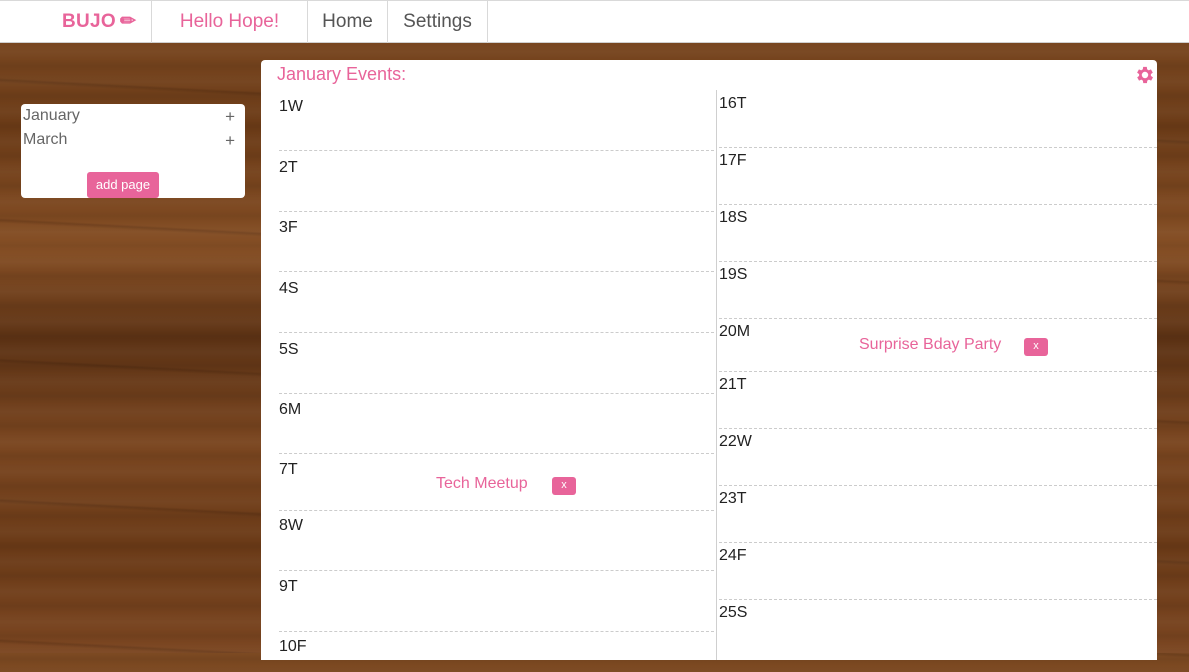 This screenshot has height=672, width=1189. I want to click on day-label: 7T, so click(288, 469).